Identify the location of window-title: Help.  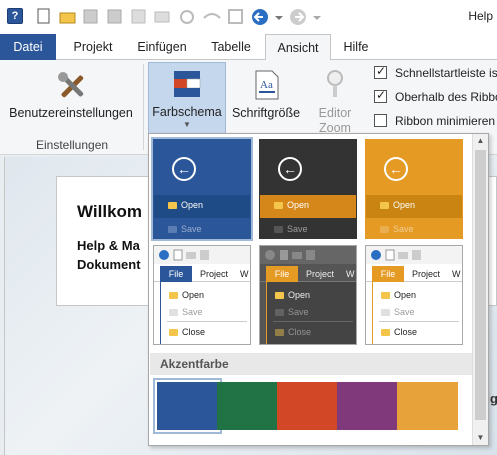
(480, 16).